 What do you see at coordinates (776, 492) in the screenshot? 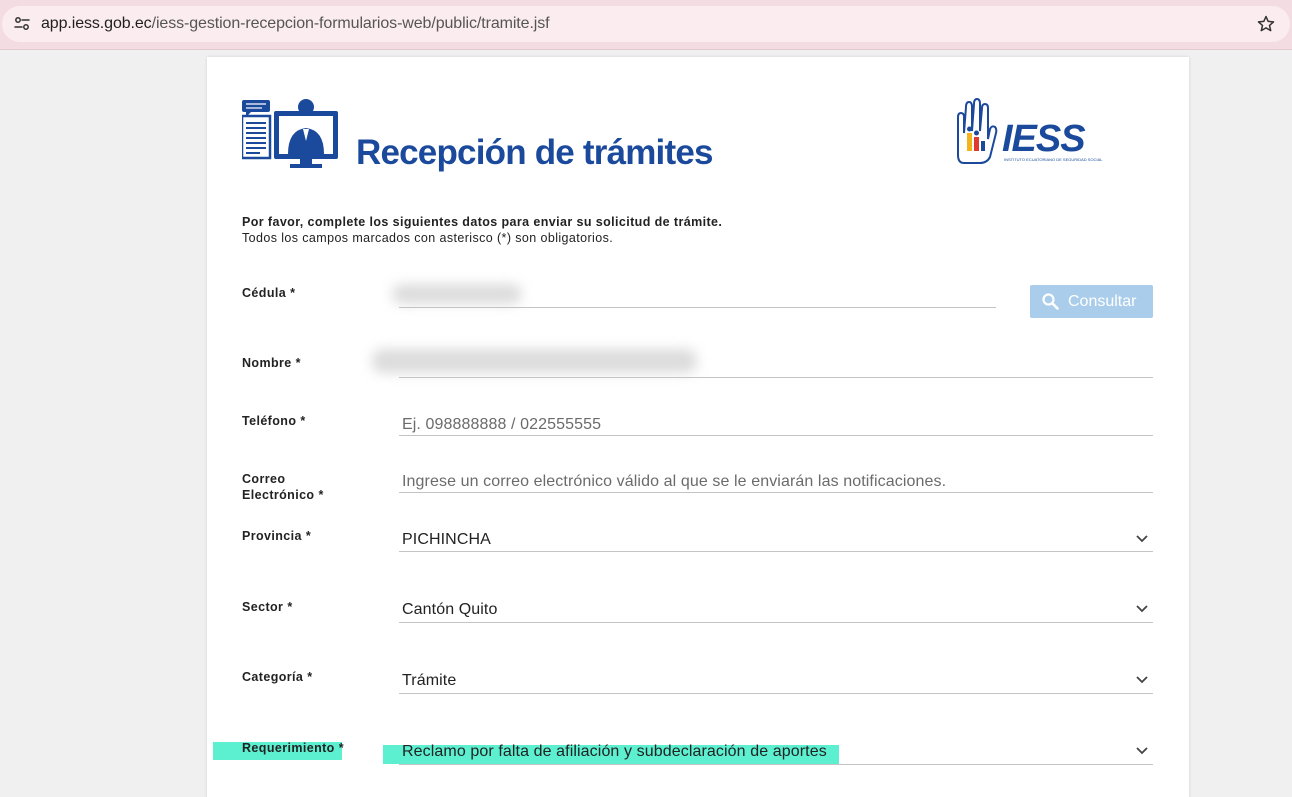
I see `correo-underline` at bounding box center [776, 492].